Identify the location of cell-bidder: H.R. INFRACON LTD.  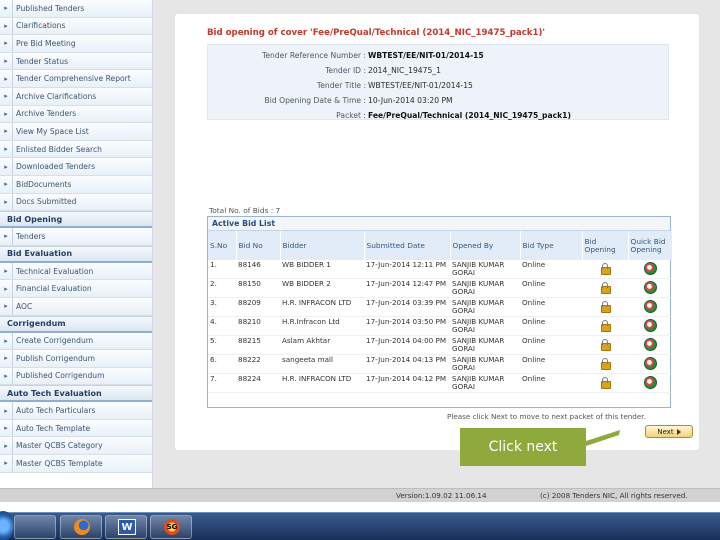
(322, 383).